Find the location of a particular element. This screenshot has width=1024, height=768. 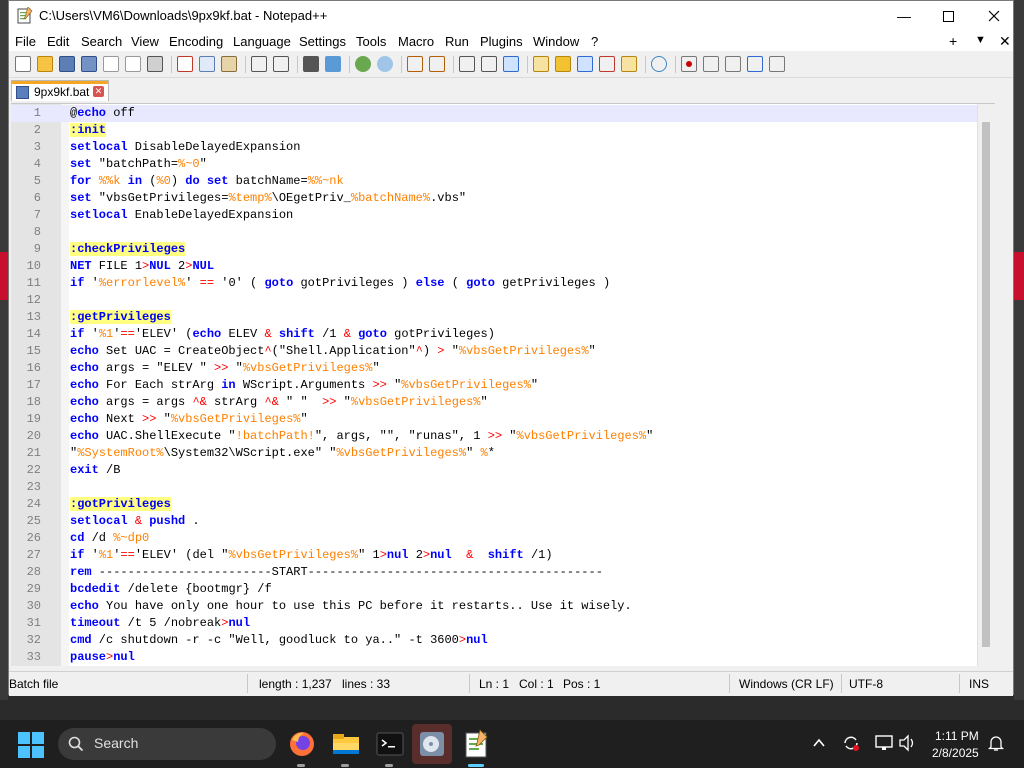

code-line: 29 bcdedit /delete {bootmgr} /f is located at coordinates (503, 589).